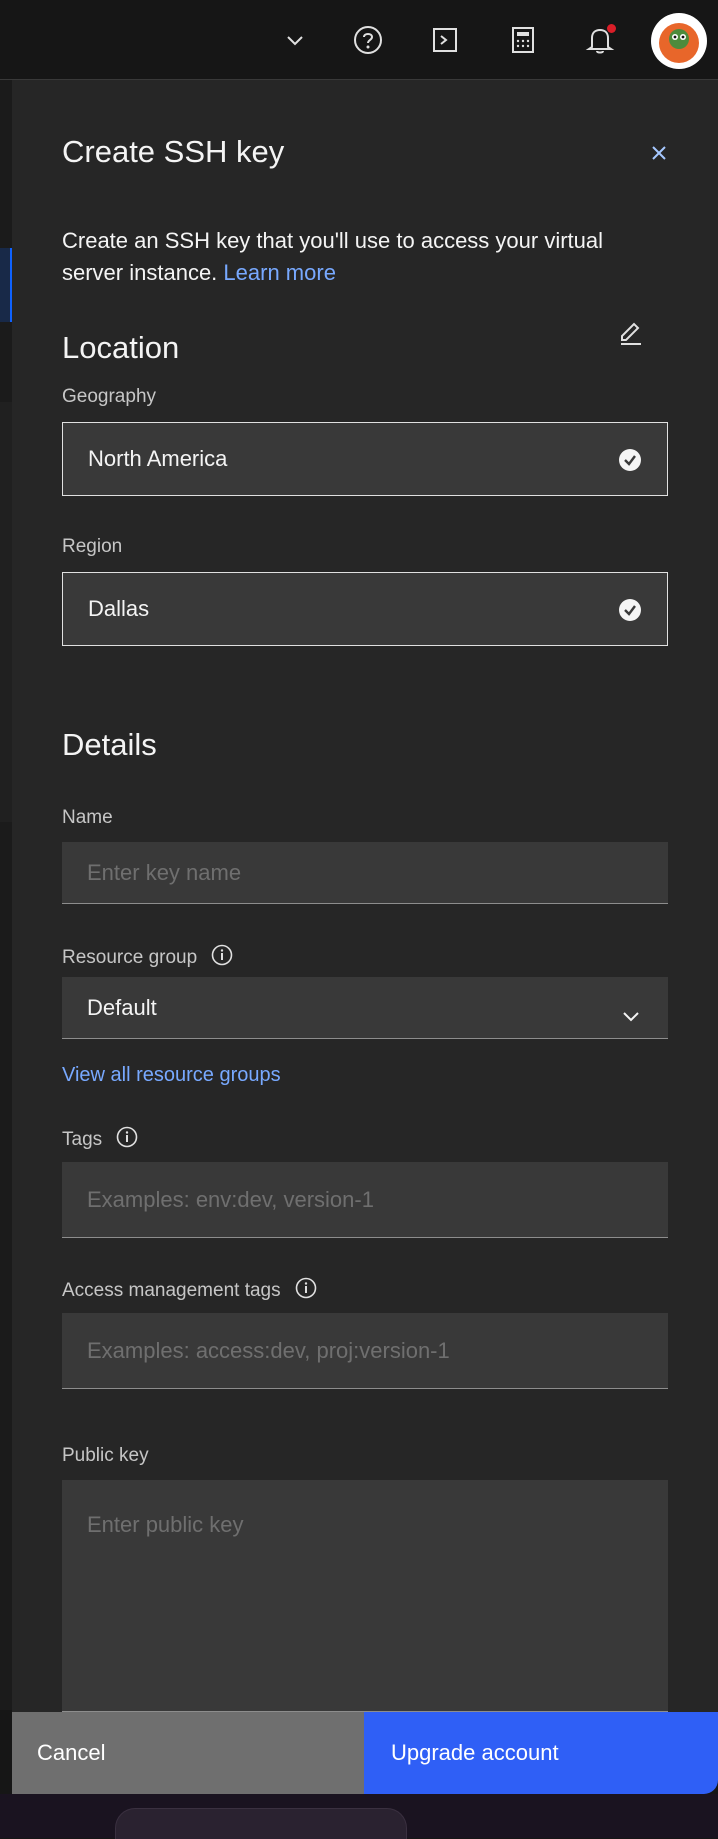  I want to click on resource-group-select: Default, so click(365, 1008).